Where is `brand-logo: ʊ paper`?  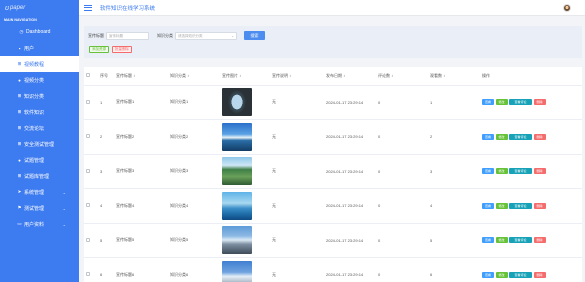
brand-logo: ʊ paper is located at coordinates (39, 8).